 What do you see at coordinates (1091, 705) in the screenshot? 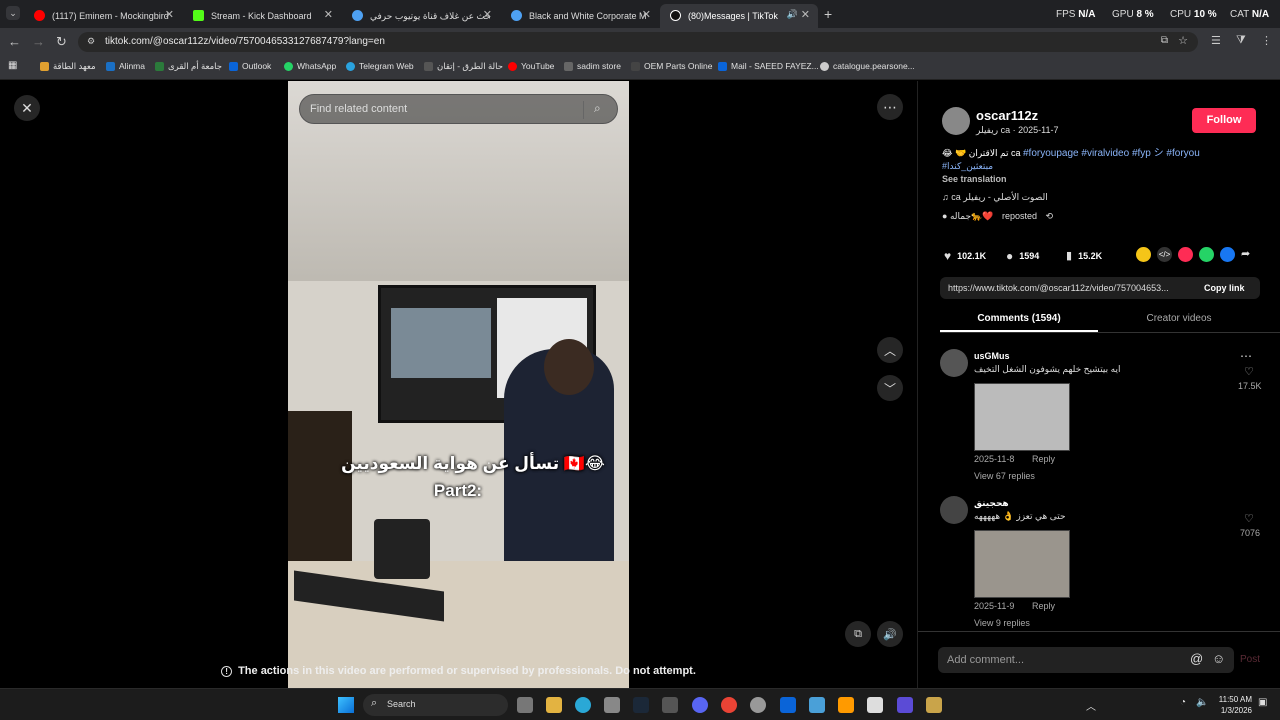
I see `tray-chevron-icon: ︿` at bounding box center [1091, 705].